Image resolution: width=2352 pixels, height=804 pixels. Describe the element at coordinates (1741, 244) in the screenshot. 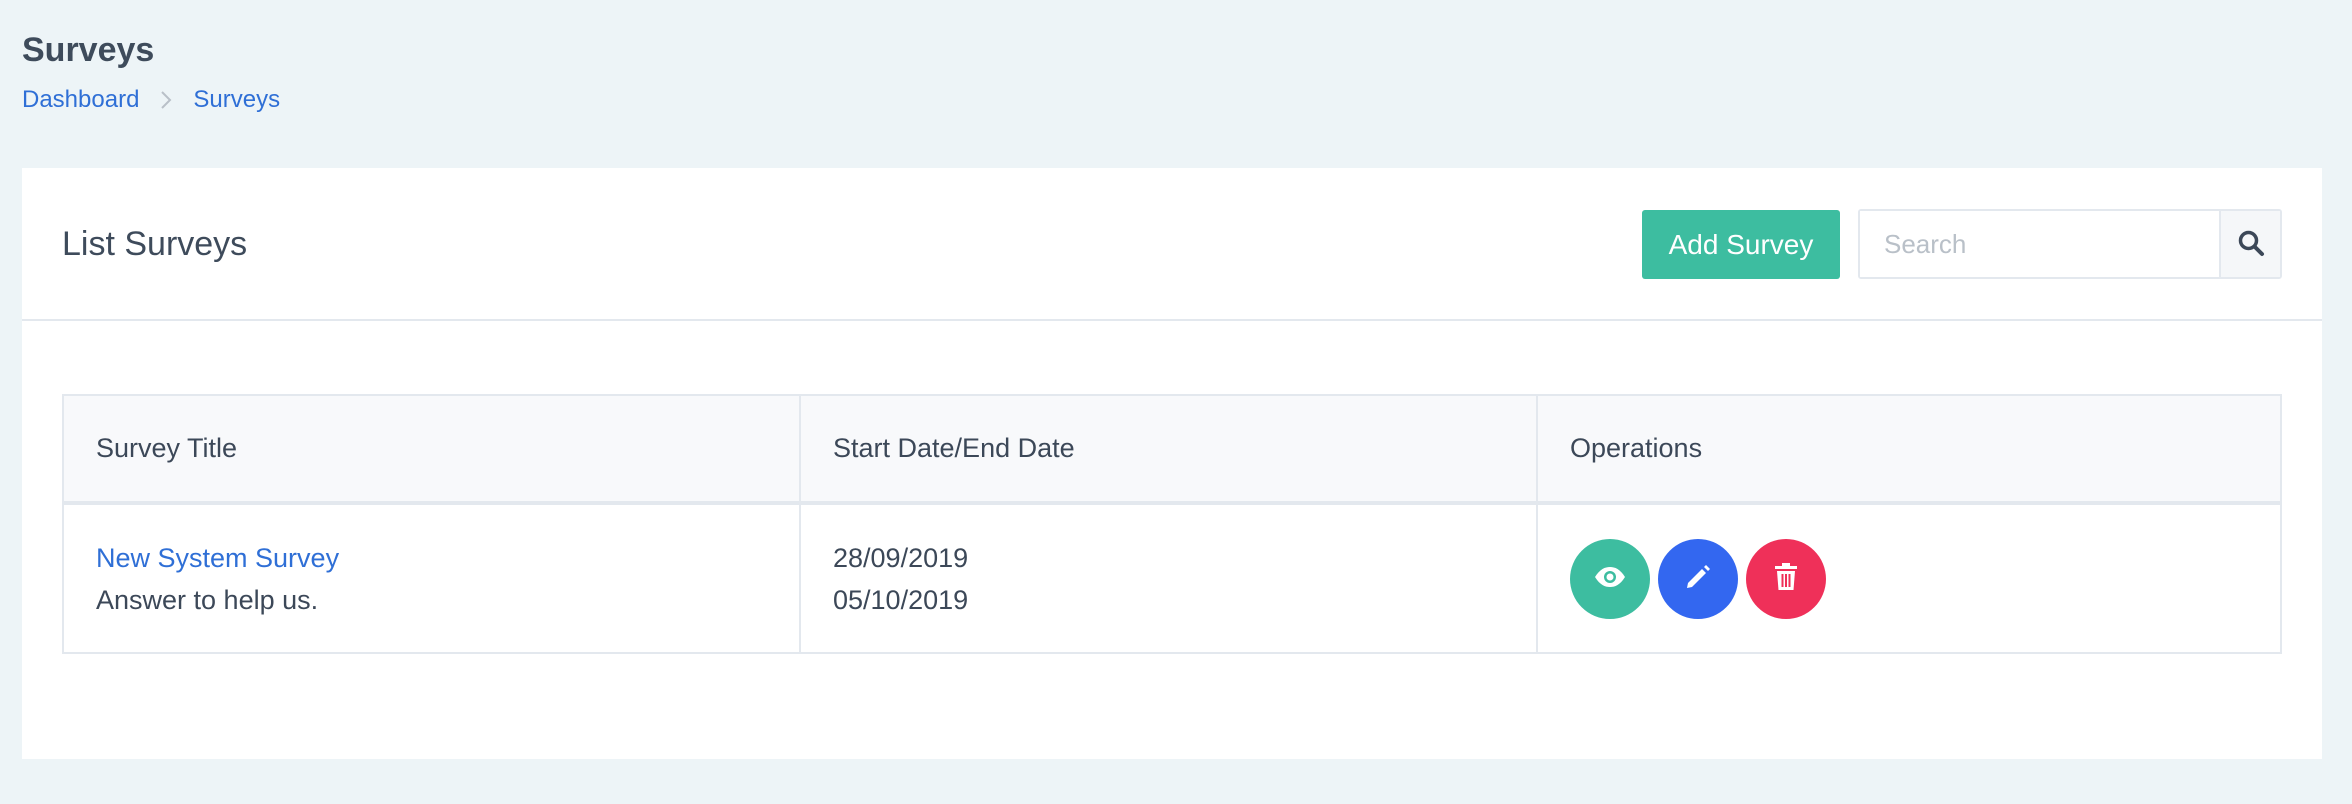

I see `add-survey-button: Add Survey` at that location.